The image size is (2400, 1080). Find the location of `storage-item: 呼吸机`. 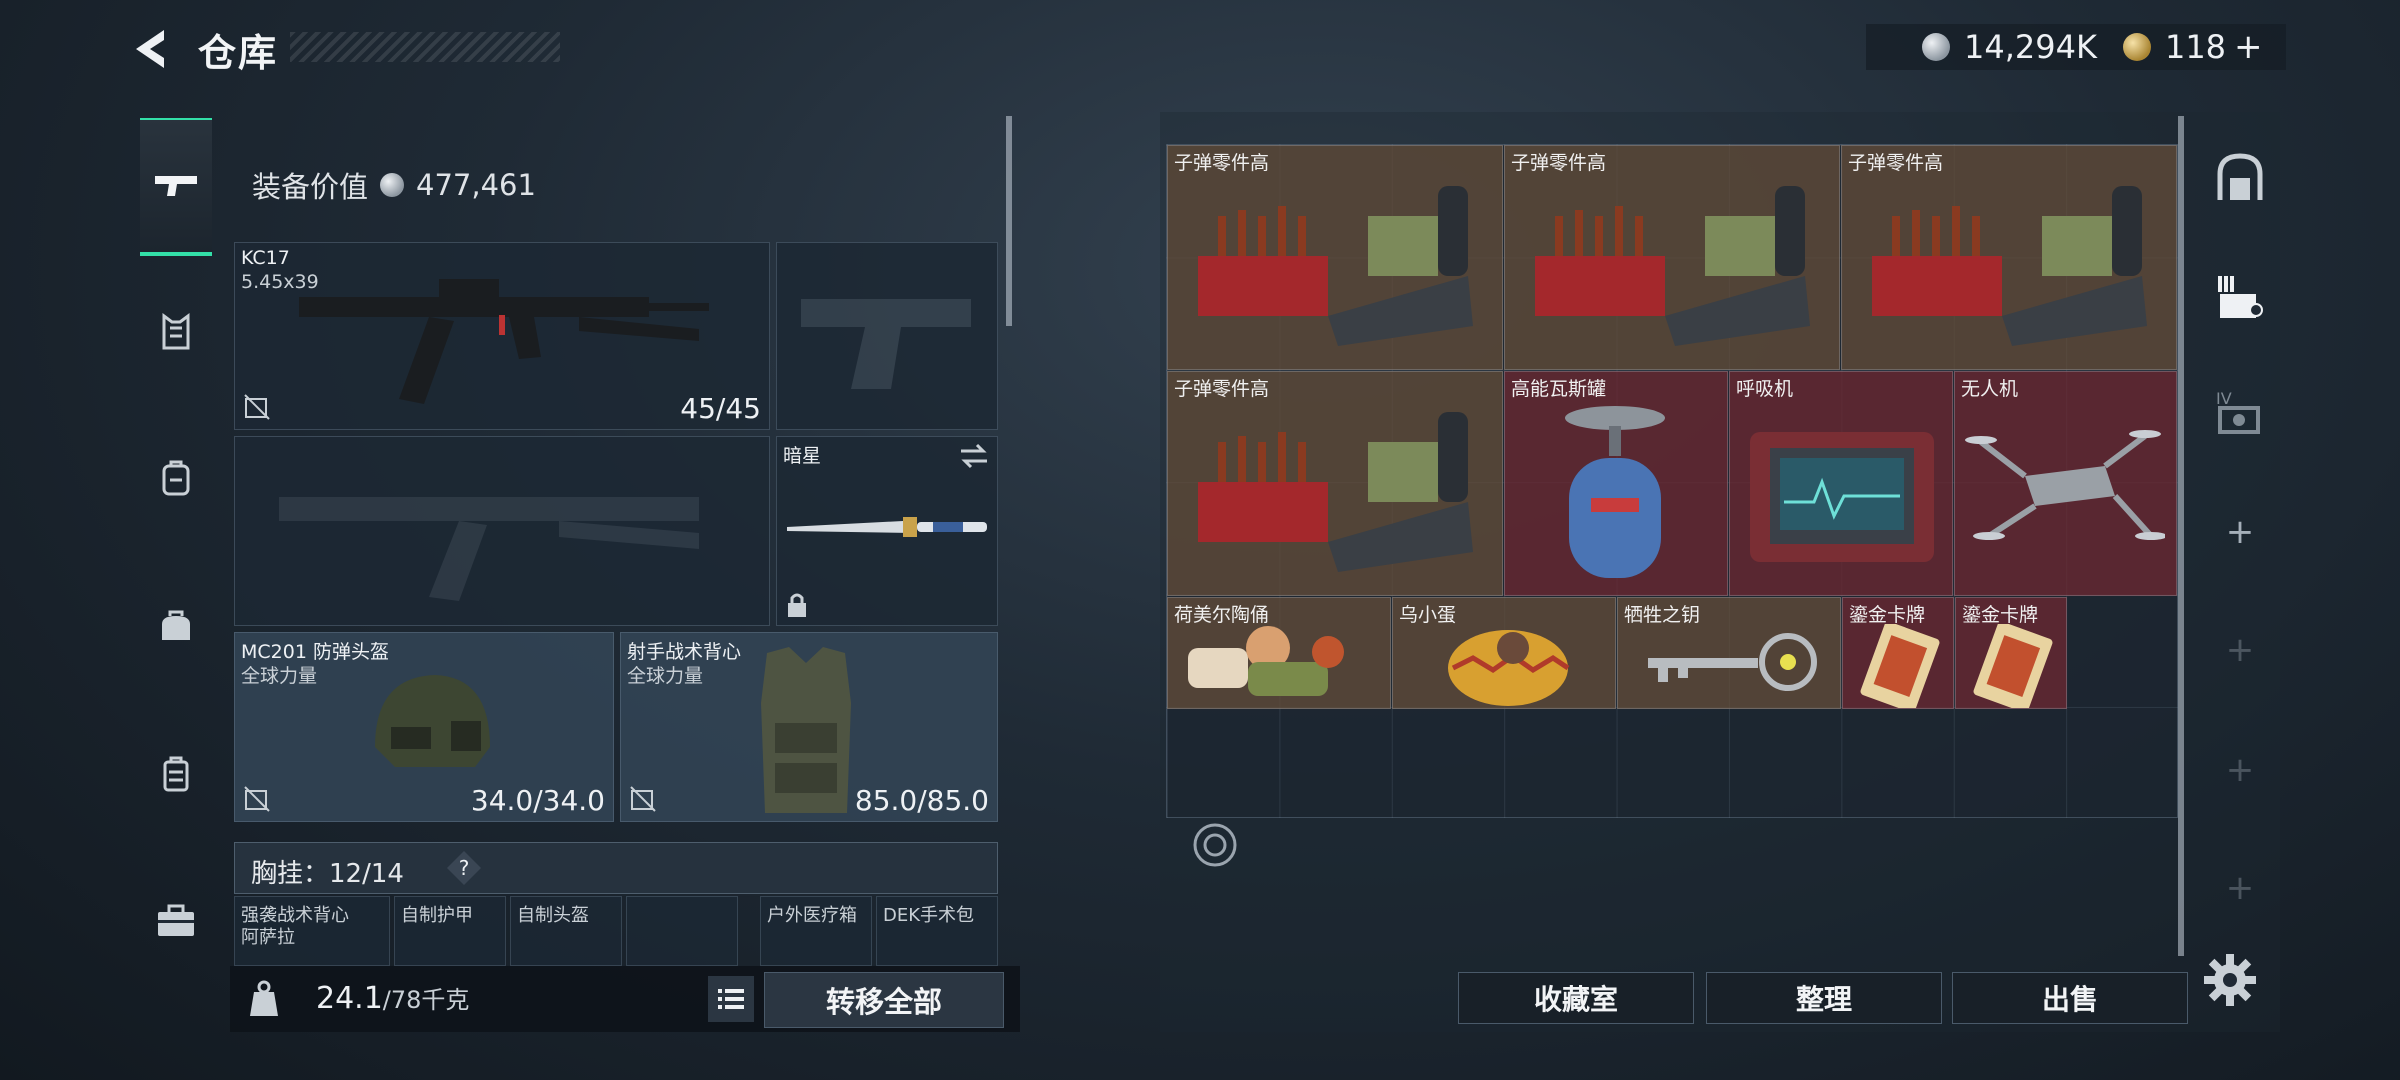

storage-item: 呼吸机 is located at coordinates (1841, 483).